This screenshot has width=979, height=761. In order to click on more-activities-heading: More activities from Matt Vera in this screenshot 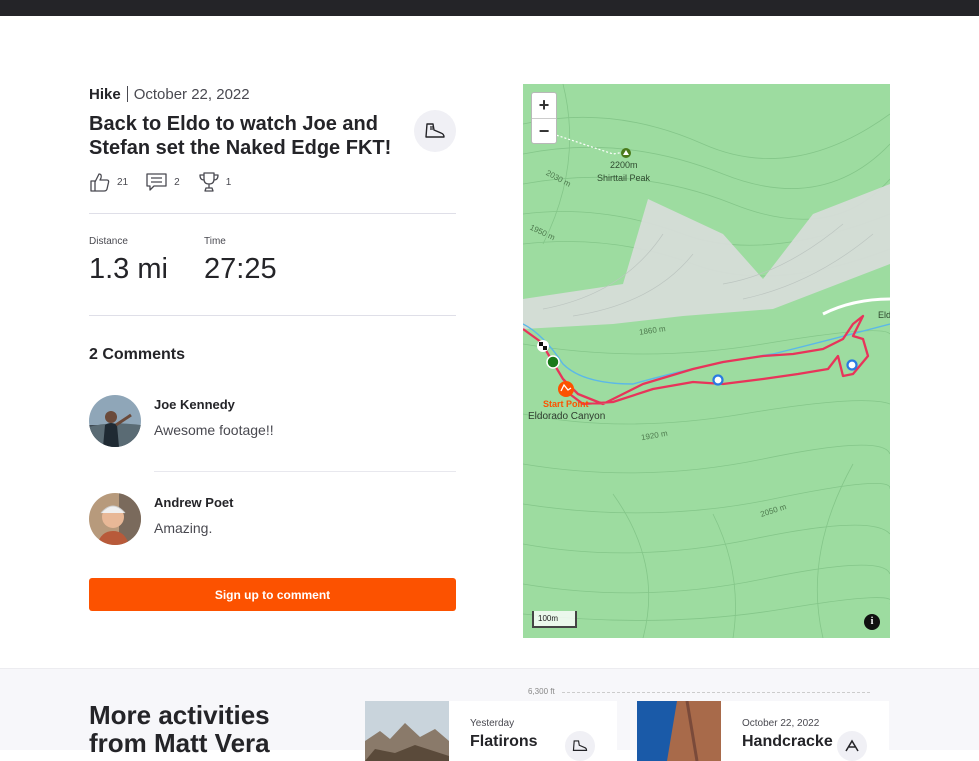, I will do `click(179, 729)`.